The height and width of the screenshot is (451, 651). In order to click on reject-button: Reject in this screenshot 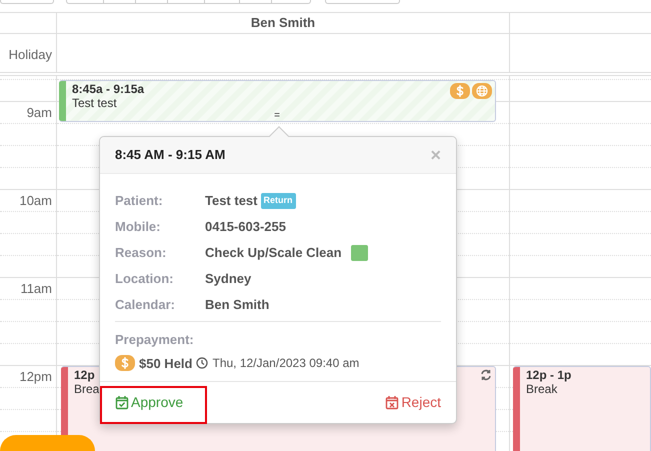, I will do `click(413, 402)`.